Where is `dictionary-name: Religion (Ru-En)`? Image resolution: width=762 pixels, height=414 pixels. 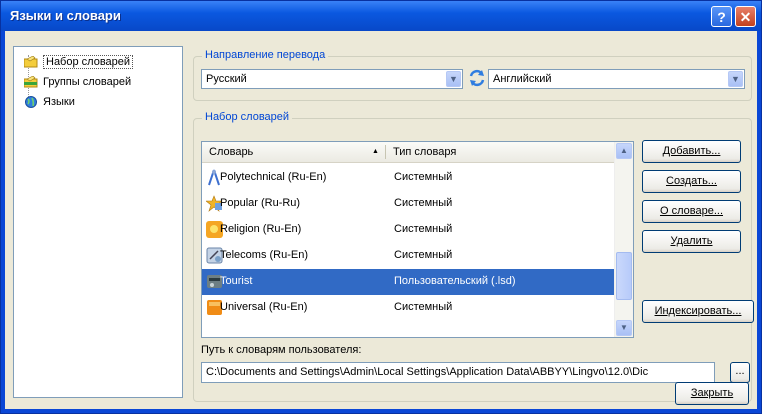
dictionary-name: Religion (Ru-En) is located at coordinates (261, 229).